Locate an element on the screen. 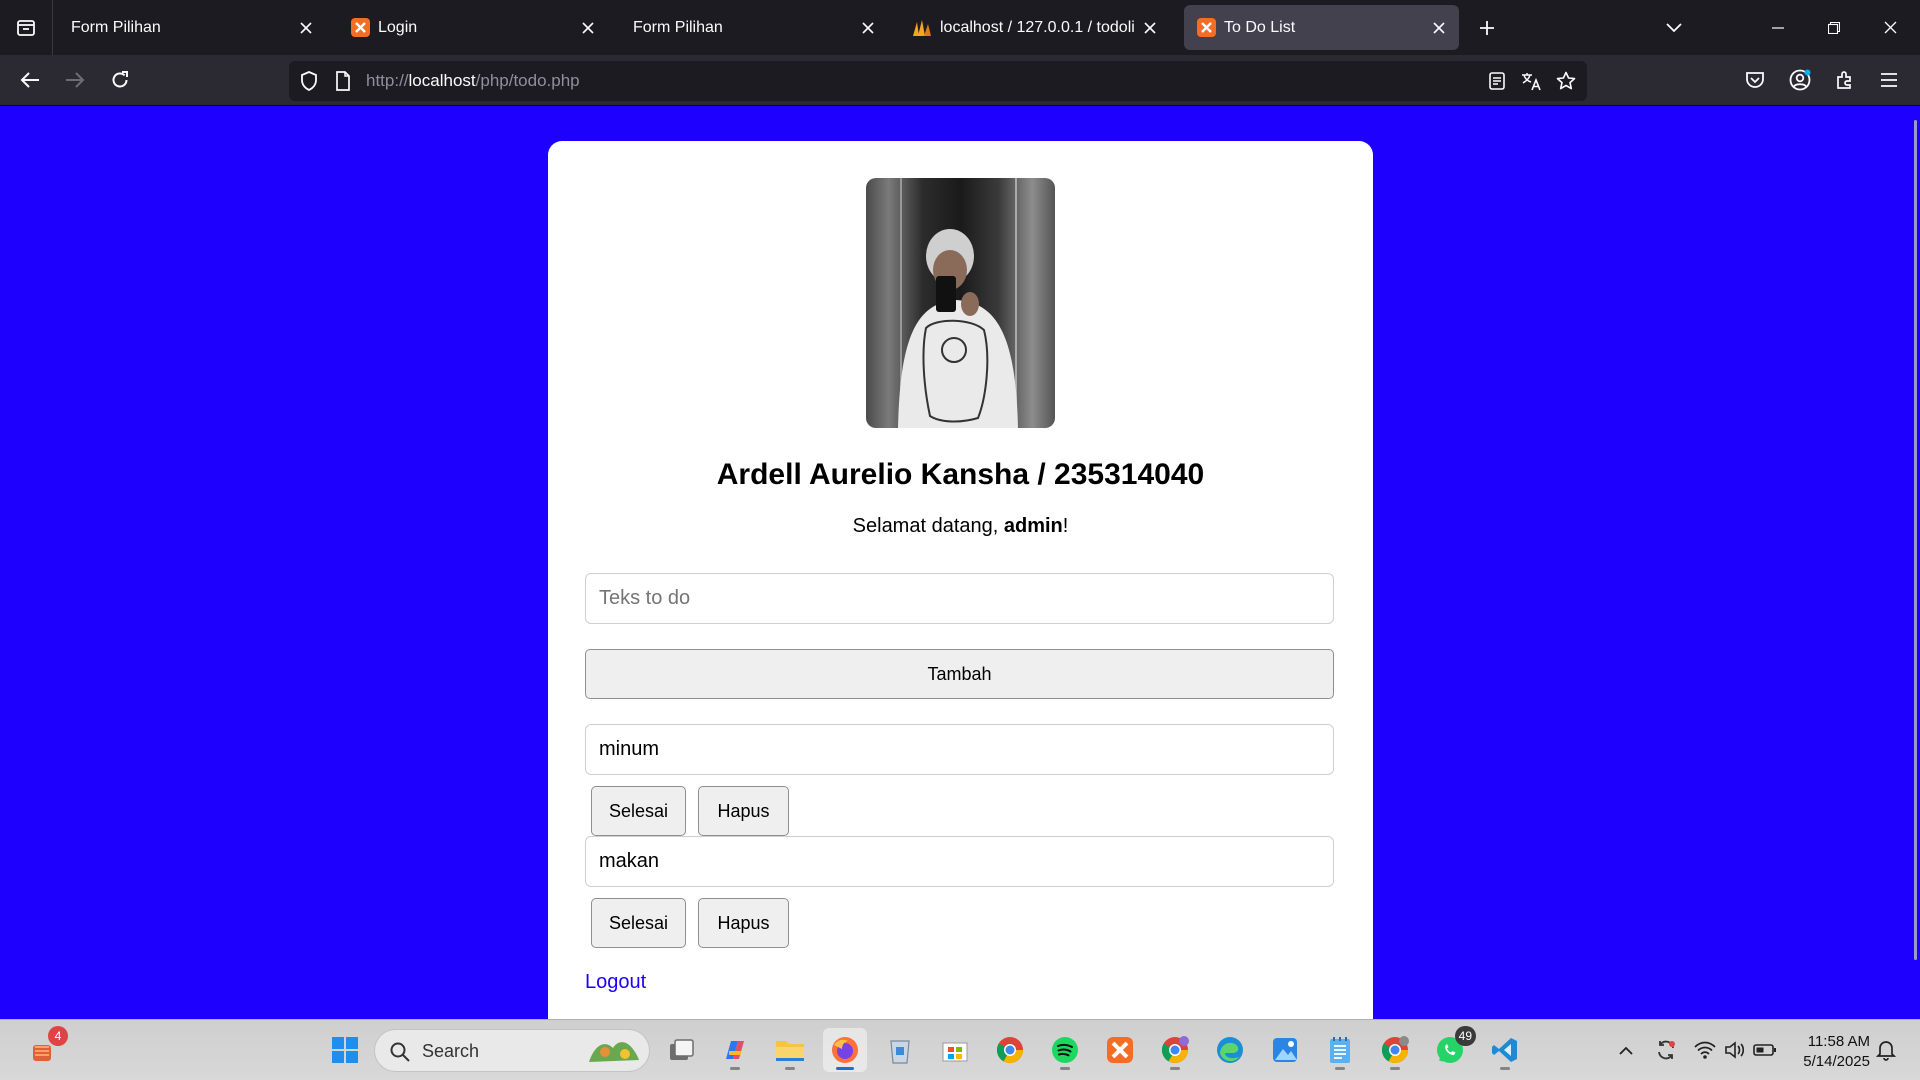  windows-logo-icon is located at coordinates (345, 1050).